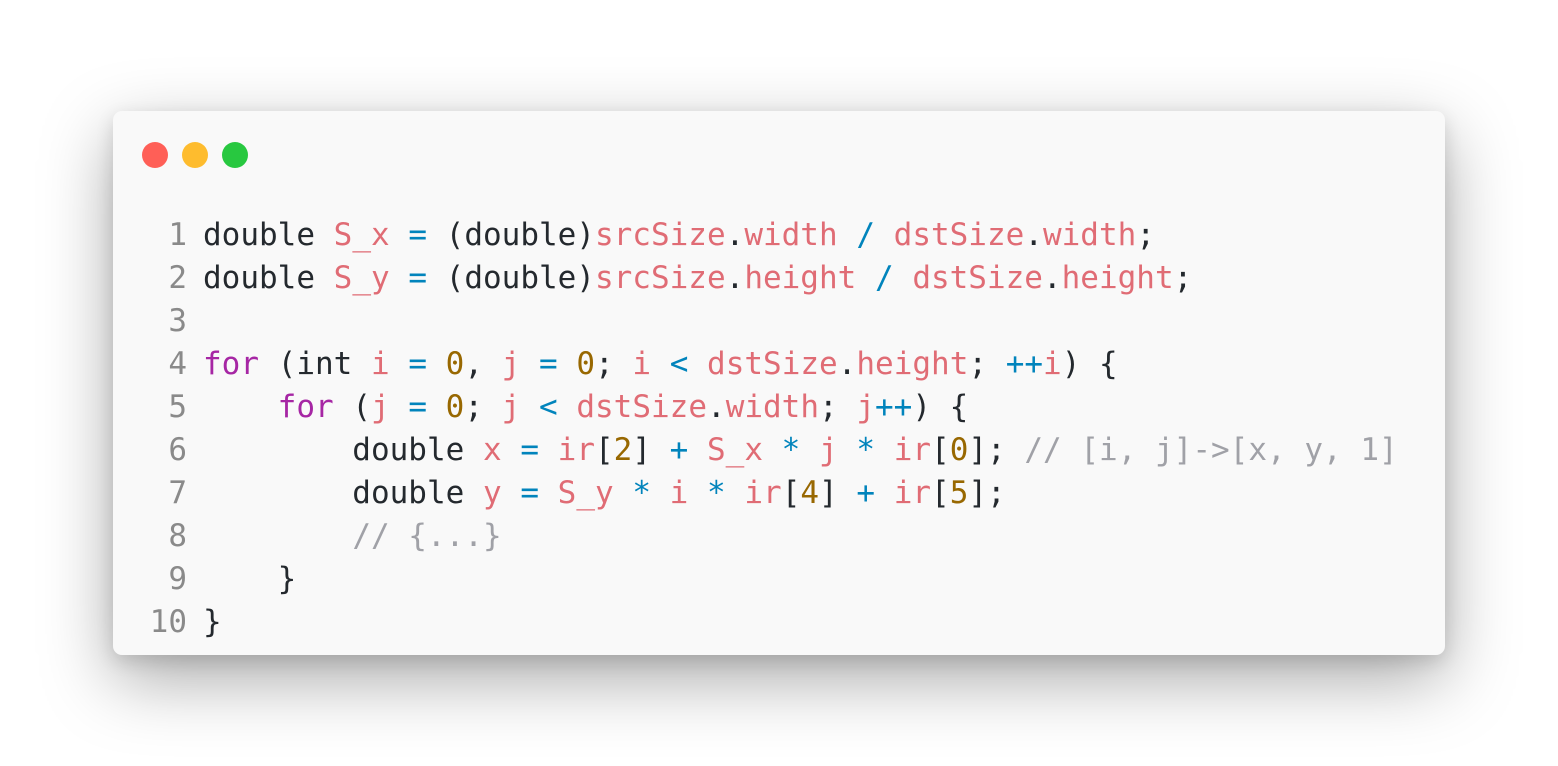 The image size is (1558, 766). I want to click on code-line: 9 }, so click(768, 579).